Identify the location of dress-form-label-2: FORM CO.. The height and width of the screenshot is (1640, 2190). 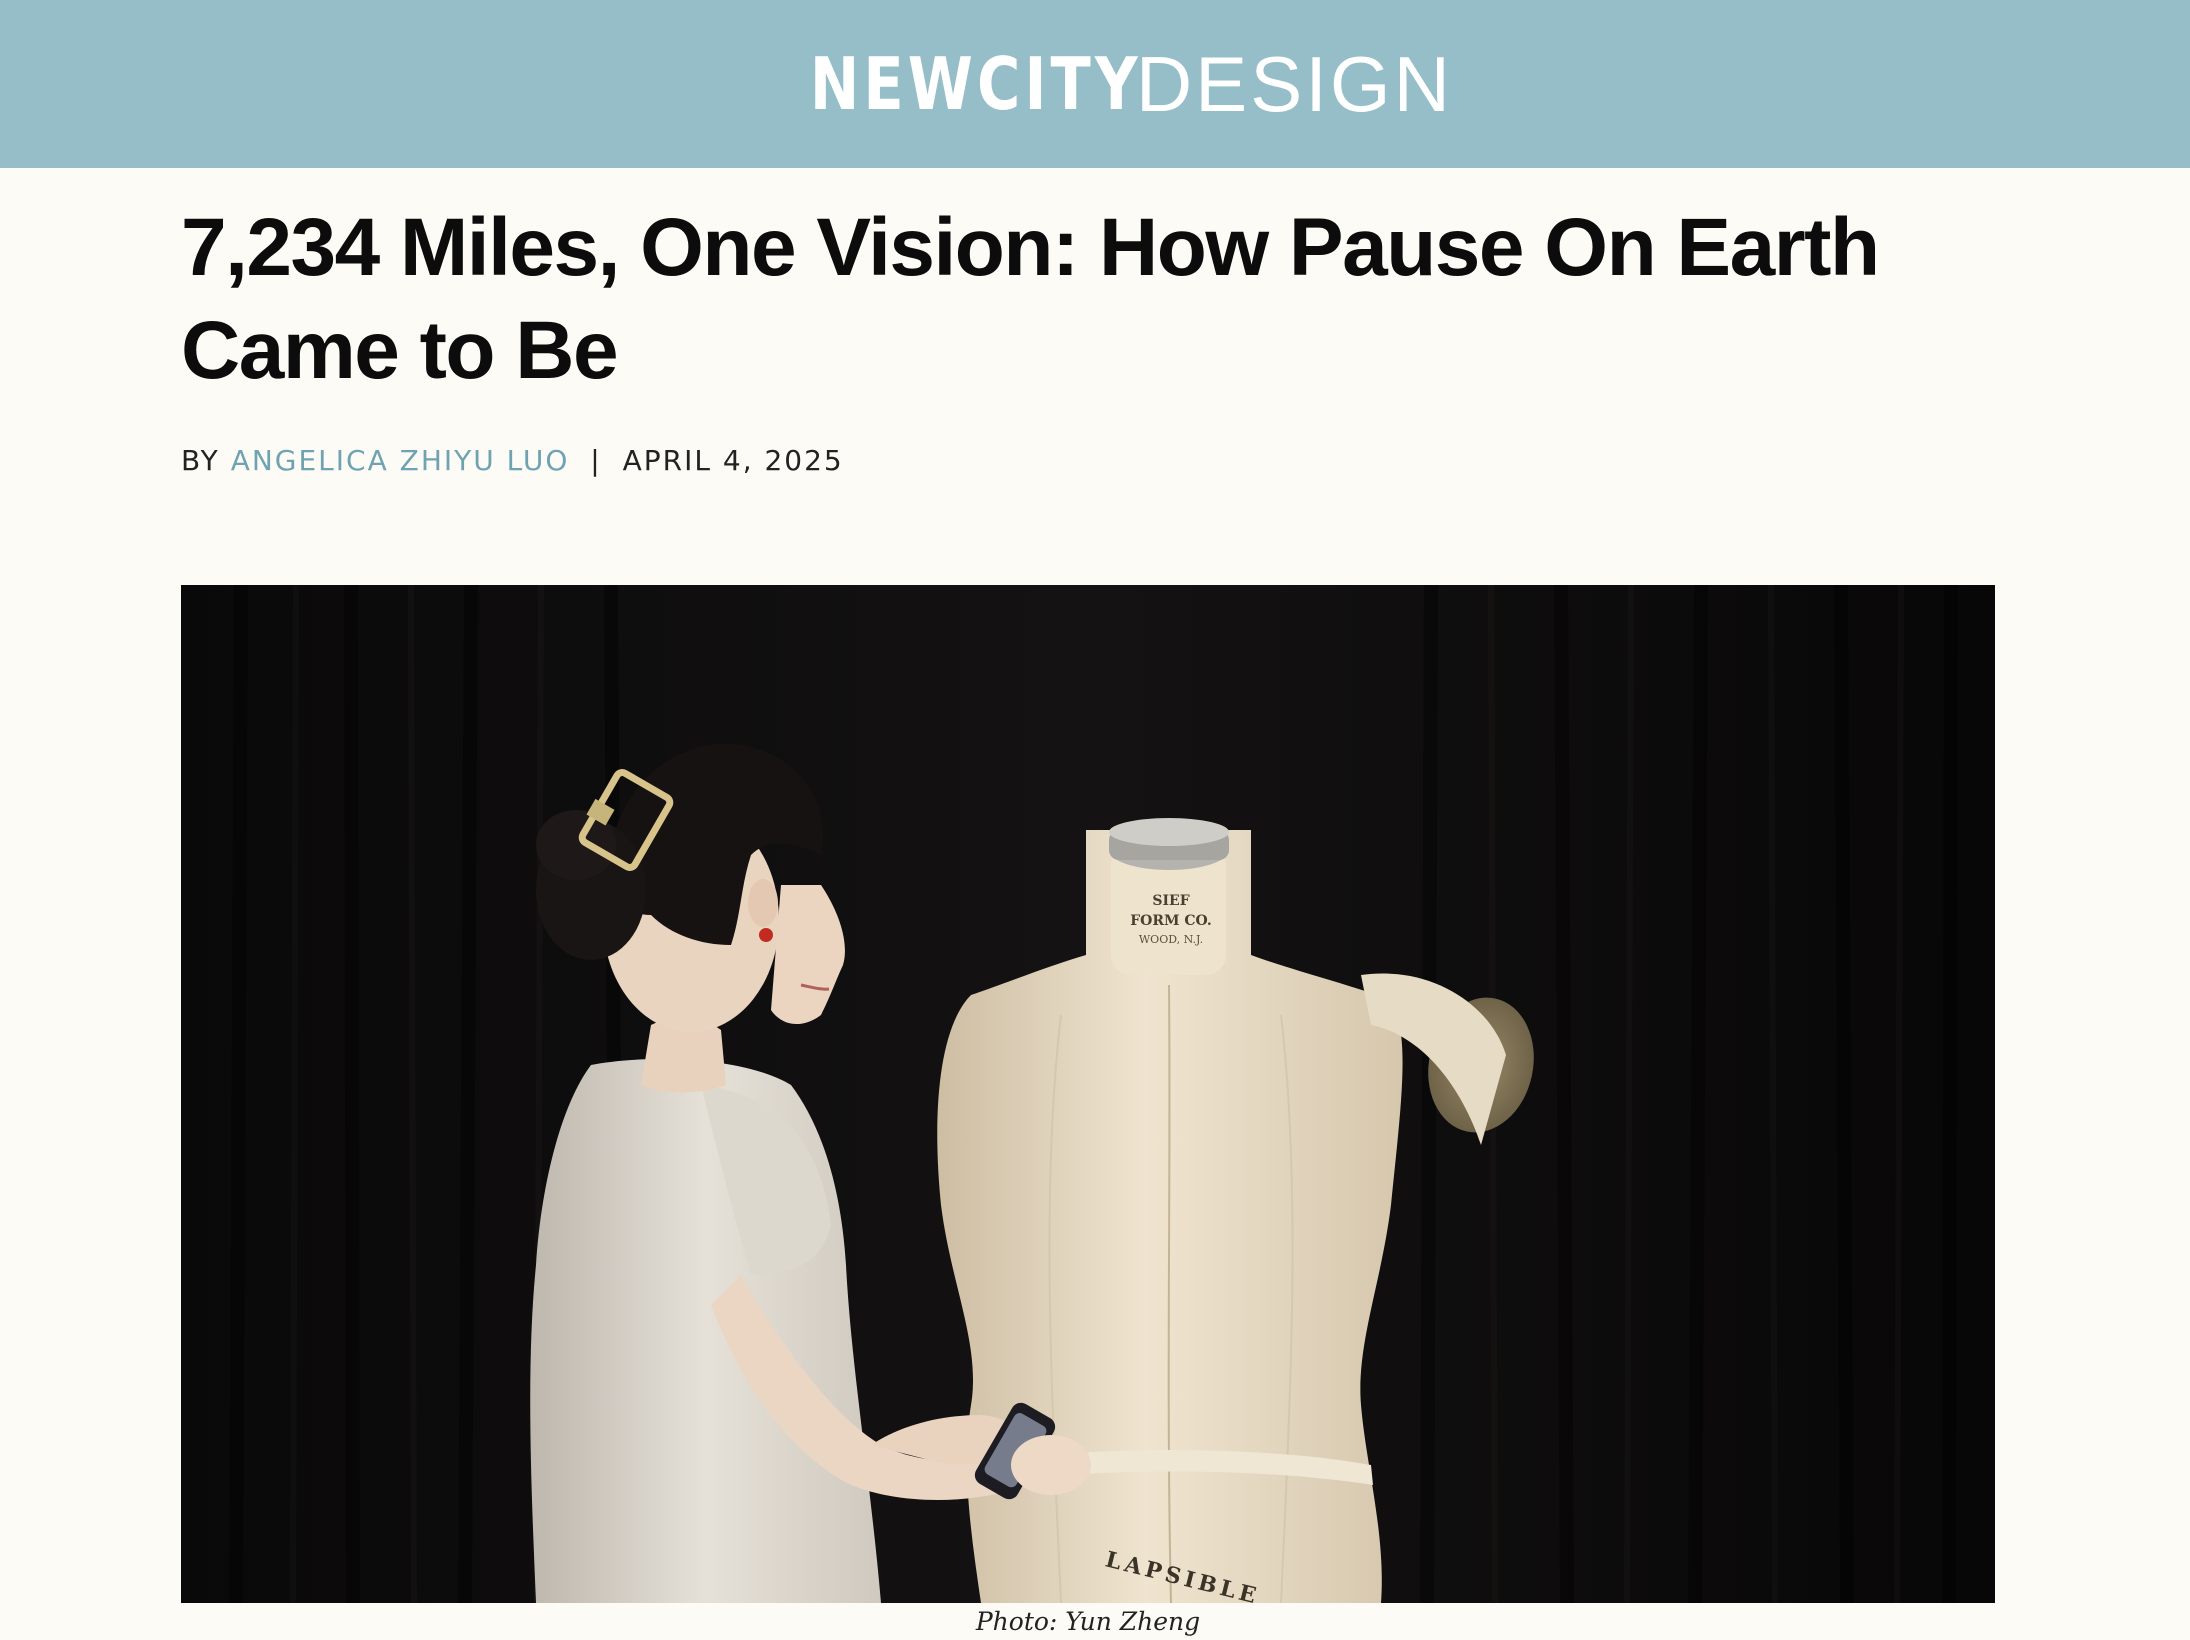
(1171, 921).